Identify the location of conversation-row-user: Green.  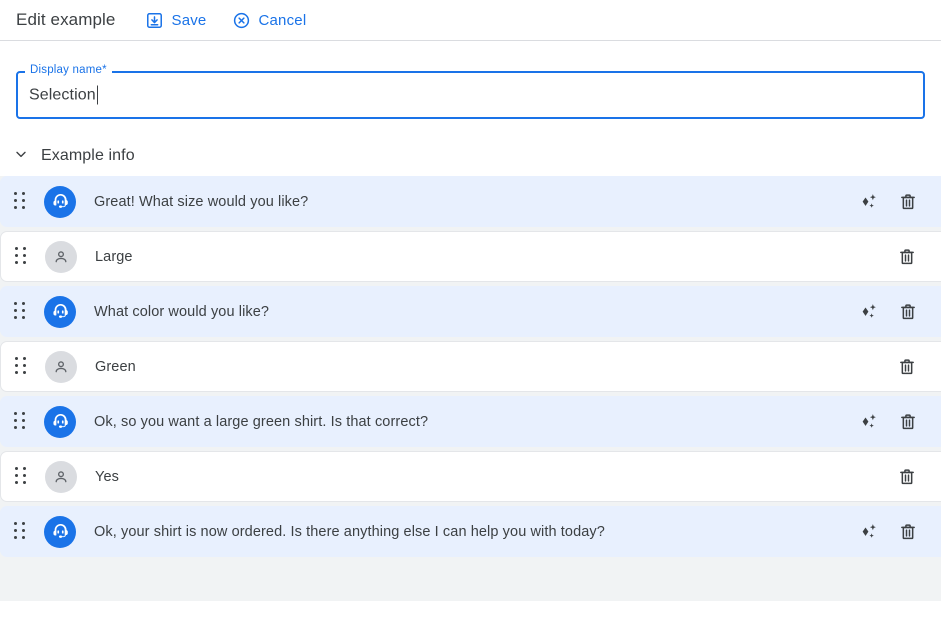
(470, 366).